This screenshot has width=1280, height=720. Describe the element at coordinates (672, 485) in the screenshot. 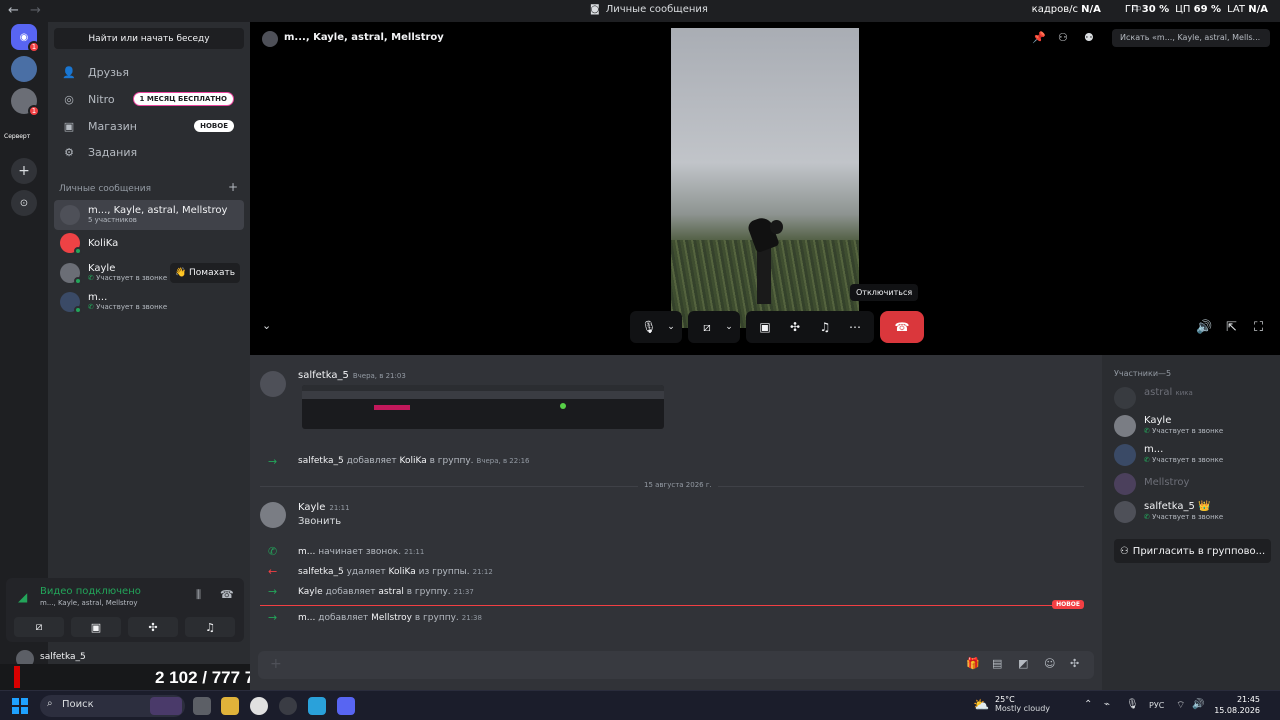

I see `date-divider: 15 августа 2026 г.` at that location.